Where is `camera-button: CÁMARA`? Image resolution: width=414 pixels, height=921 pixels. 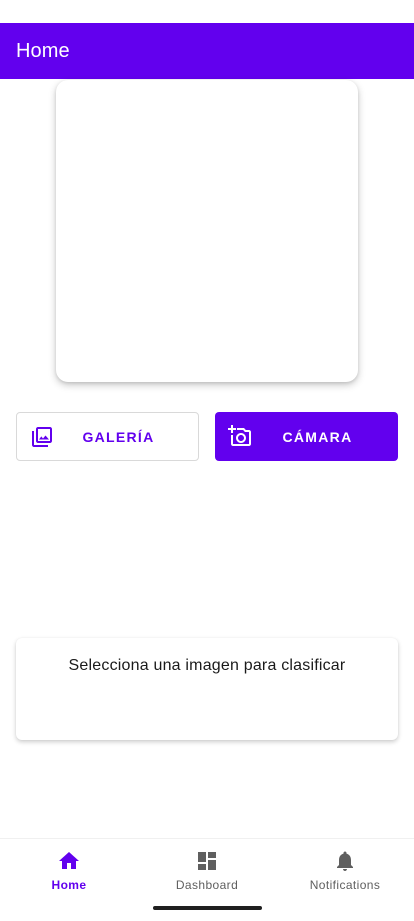
camera-button: CÁMARA is located at coordinates (306, 436).